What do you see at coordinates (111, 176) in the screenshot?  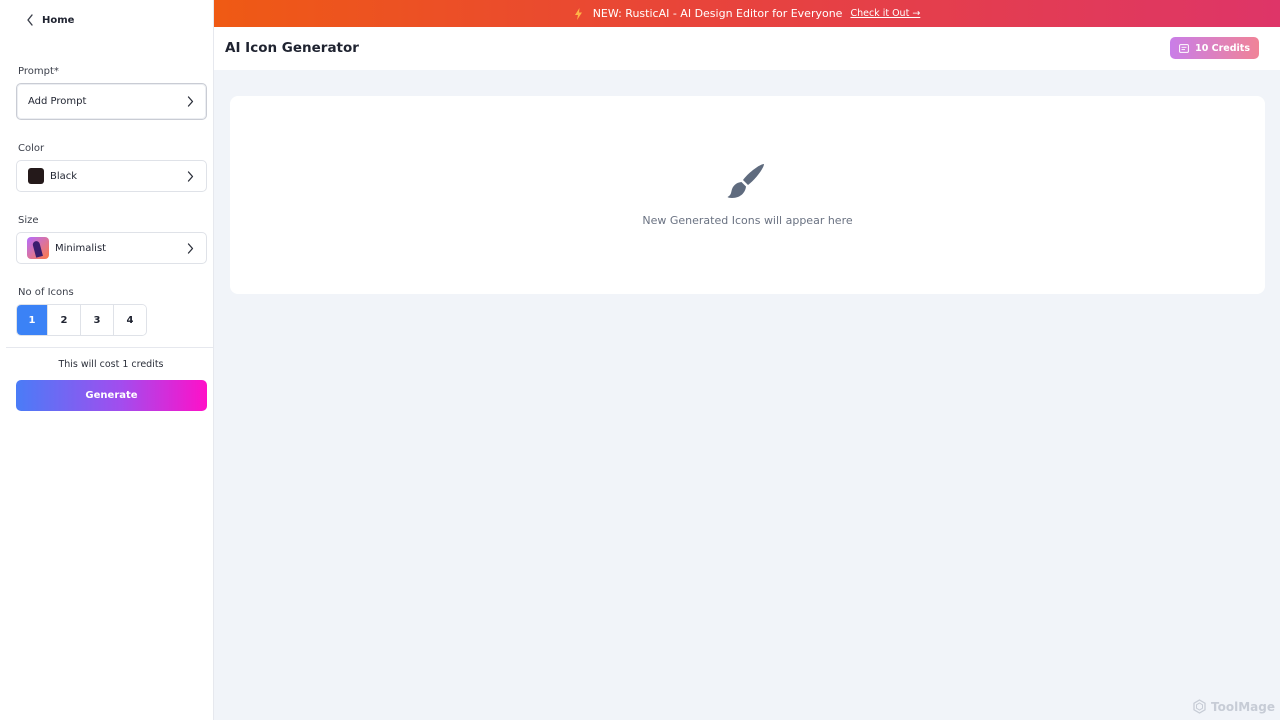 I see `color-selector: Black` at bounding box center [111, 176].